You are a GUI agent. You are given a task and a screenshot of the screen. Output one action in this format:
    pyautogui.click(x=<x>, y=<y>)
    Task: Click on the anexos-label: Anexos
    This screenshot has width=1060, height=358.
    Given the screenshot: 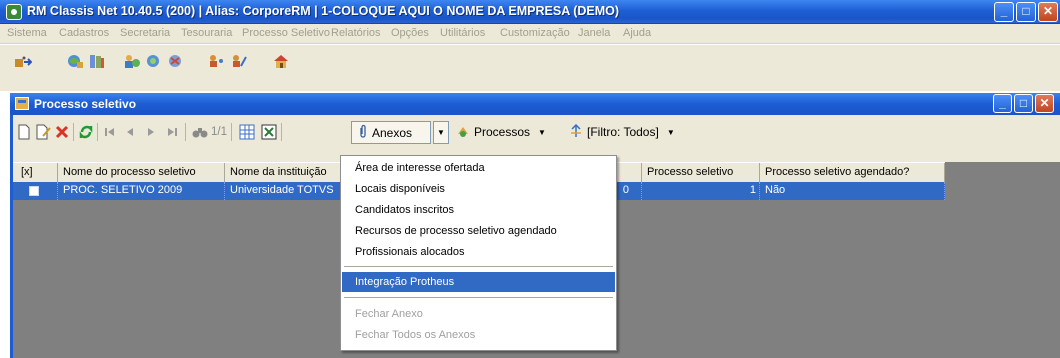 What is the action you would take?
    pyautogui.click(x=392, y=132)
    